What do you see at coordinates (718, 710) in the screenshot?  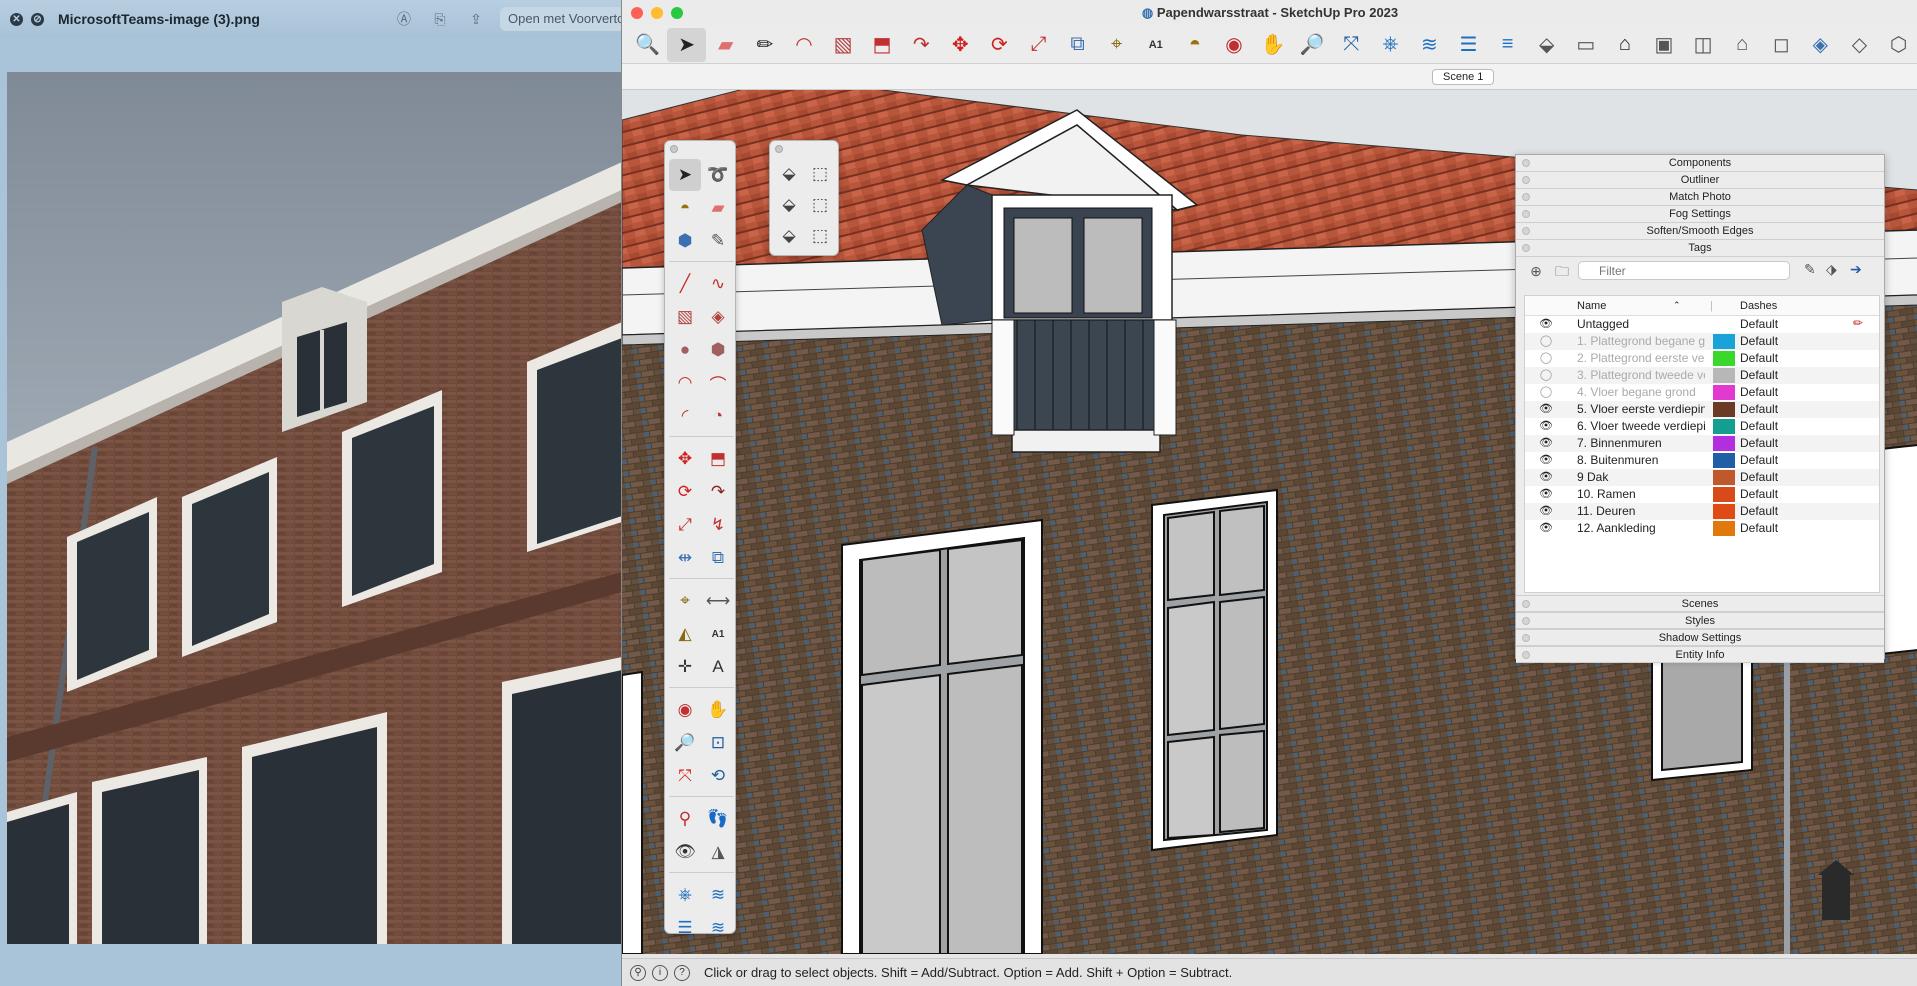 I see `pan-icon: ✋` at bounding box center [718, 710].